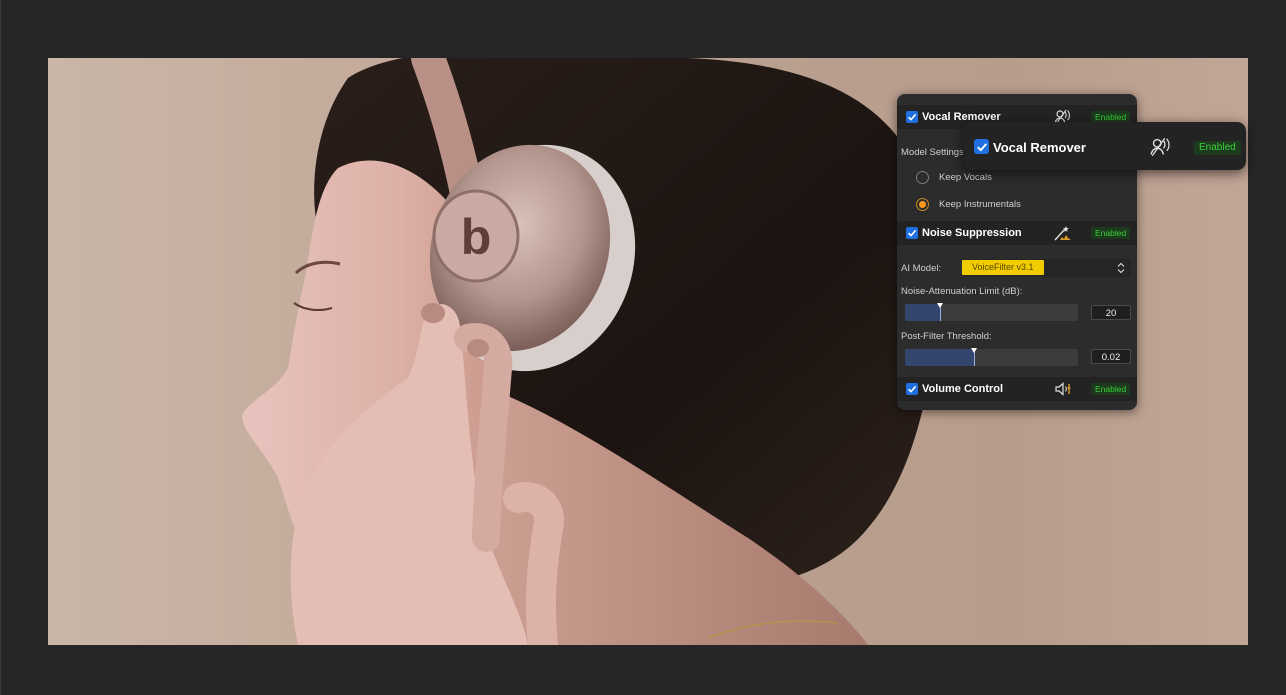 This screenshot has width=1286, height=695. Describe the element at coordinates (1161, 149) in the screenshot. I see `vocal-remover-icon` at that location.